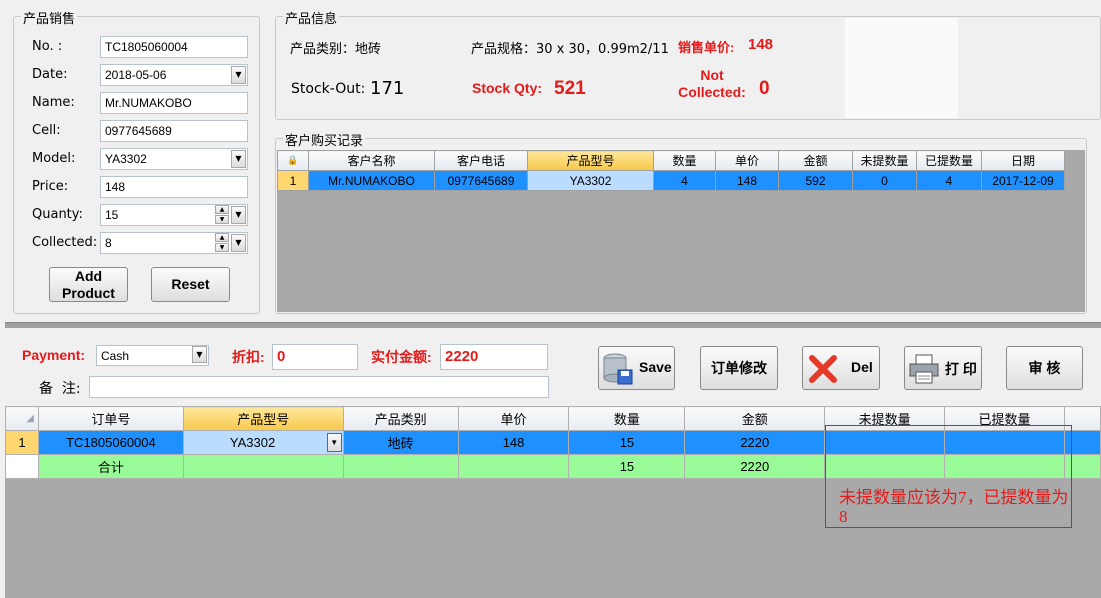  Describe the element at coordinates (943, 368) in the screenshot. I see `print-button: 打 印` at that location.